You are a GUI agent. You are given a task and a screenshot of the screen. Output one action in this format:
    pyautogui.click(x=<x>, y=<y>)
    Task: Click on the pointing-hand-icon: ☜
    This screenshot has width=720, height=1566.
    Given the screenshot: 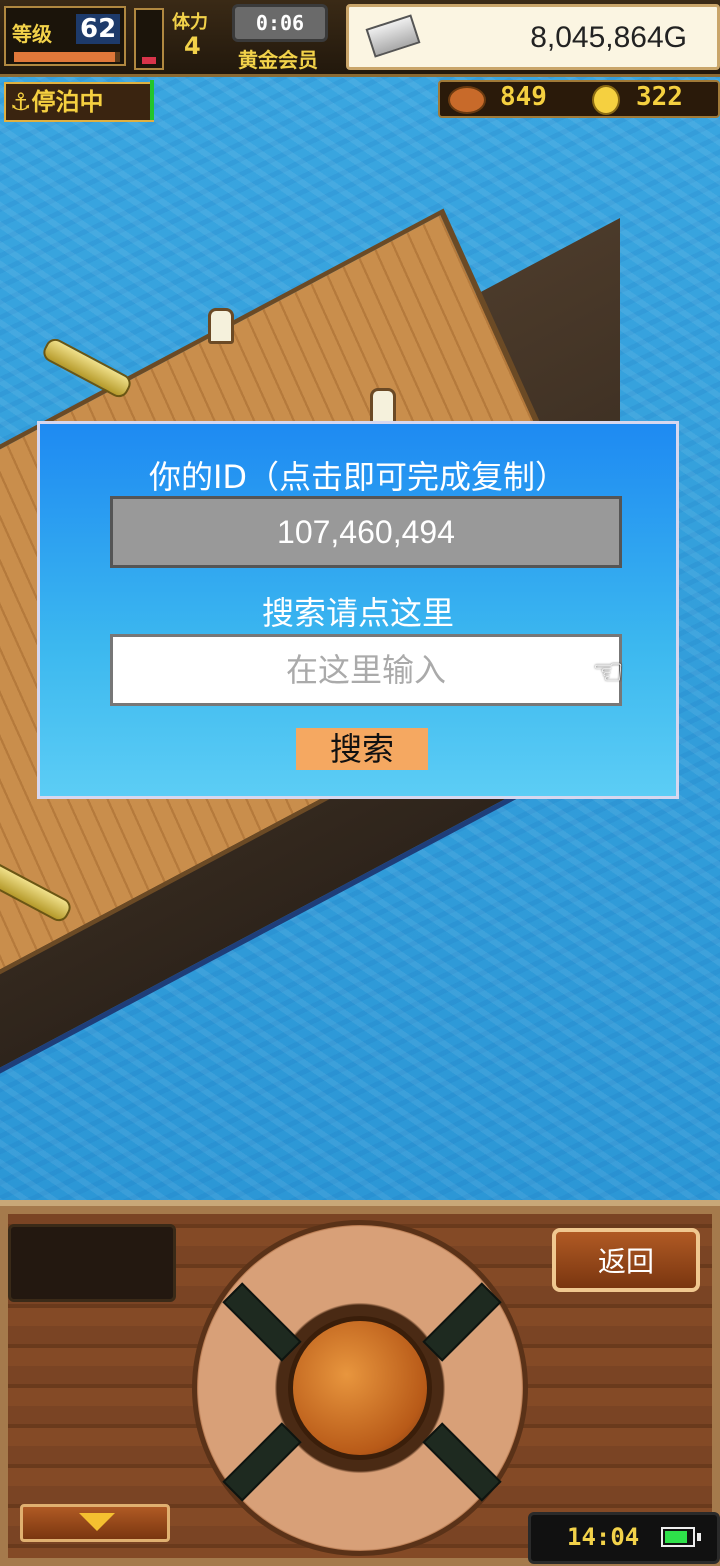 What is the action you would take?
    pyautogui.click(x=608, y=672)
    